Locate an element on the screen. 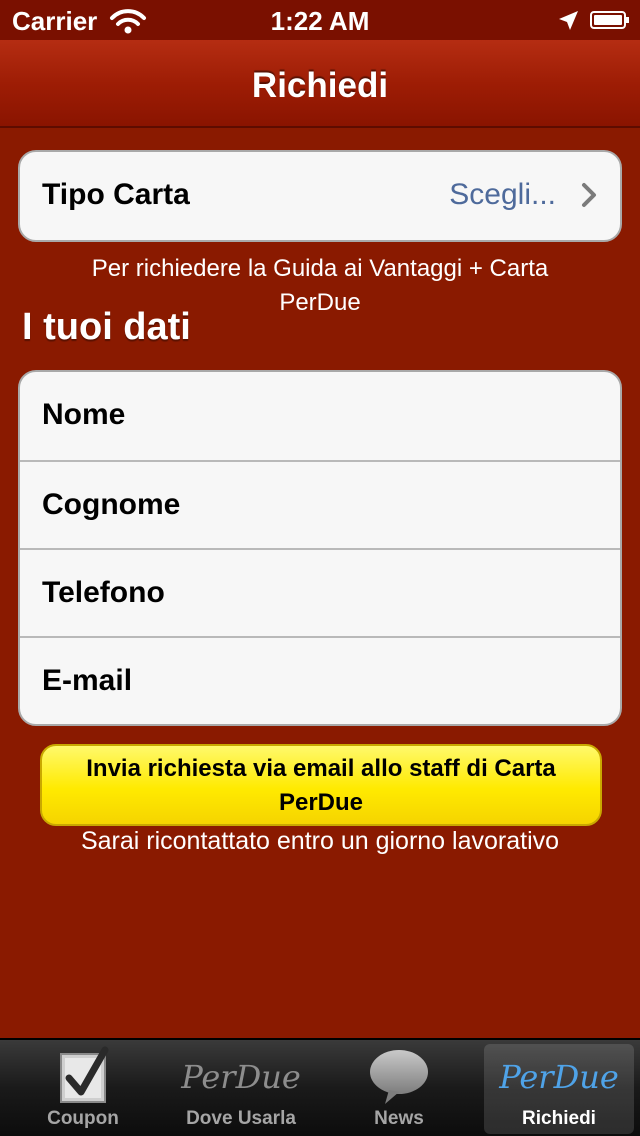  email-label: E-mail is located at coordinates (87, 680).